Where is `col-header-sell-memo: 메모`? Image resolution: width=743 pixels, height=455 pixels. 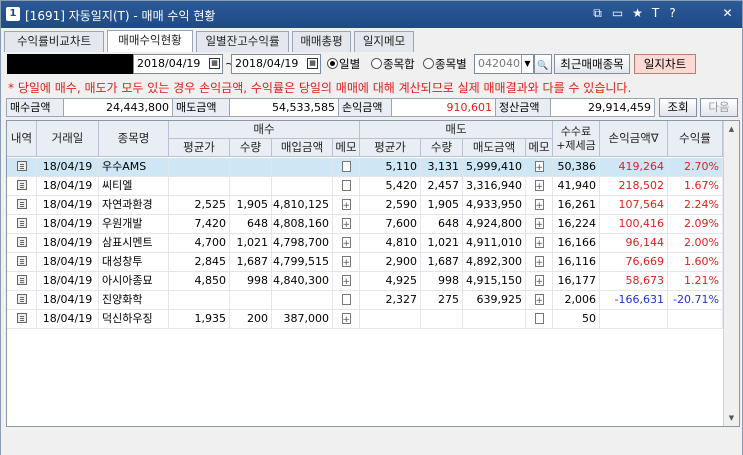 col-header-sell-memo: 메모 is located at coordinates (539, 148).